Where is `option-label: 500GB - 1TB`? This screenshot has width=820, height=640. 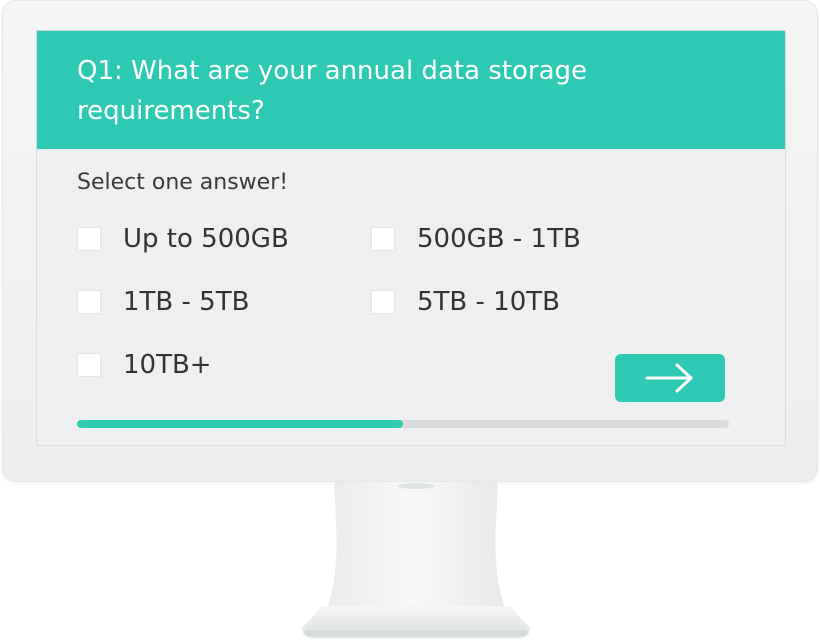
option-label: 500GB - 1TB is located at coordinates (499, 239).